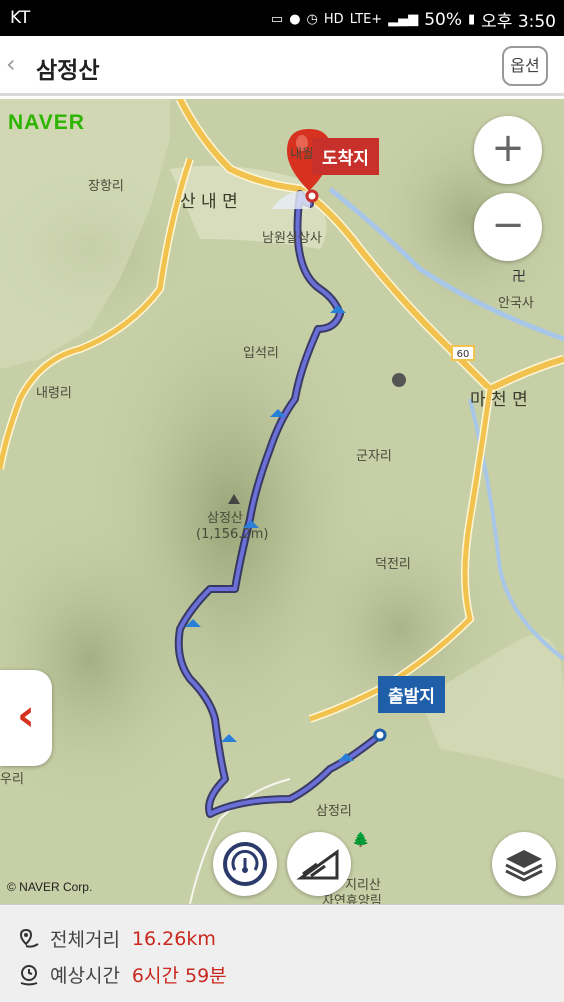  I want to click on collapse-panel-button: ‹, so click(26, 718).